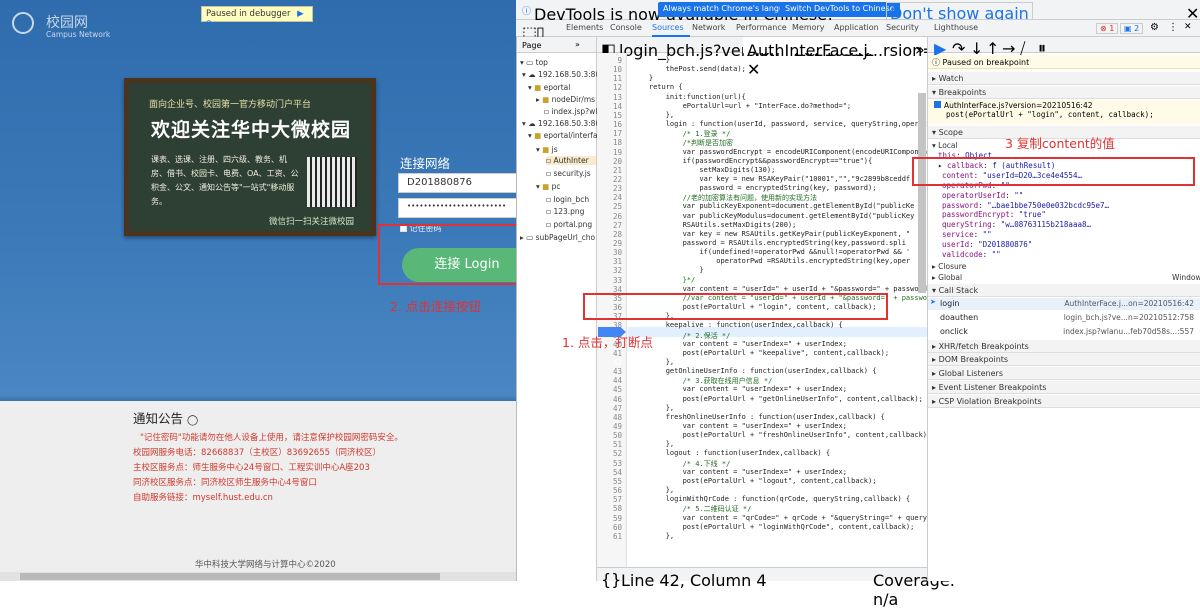 This screenshot has height=609, width=1200. Describe the element at coordinates (617, 435) in the screenshot. I see `line-number: 50` at that location.